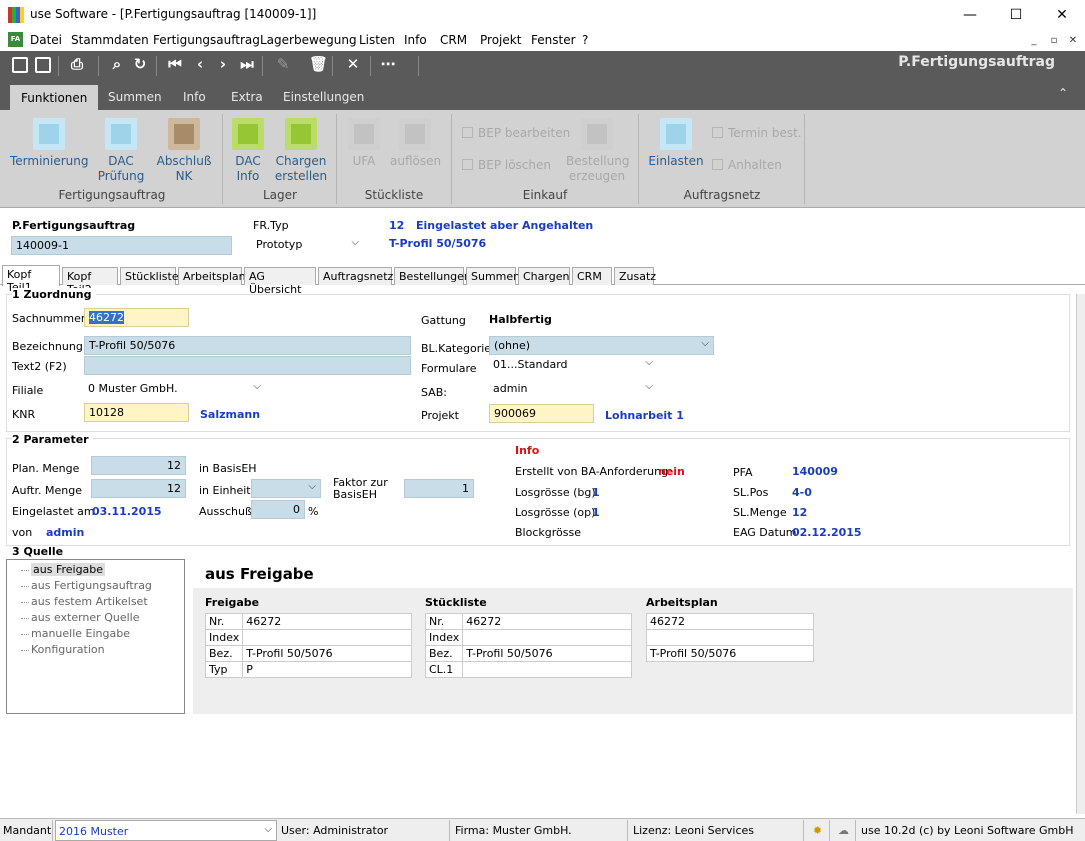 The width and height of the screenshot is (1085, 841). I want to click on tab-stueckliste: Stückliste, so click(149, 276).